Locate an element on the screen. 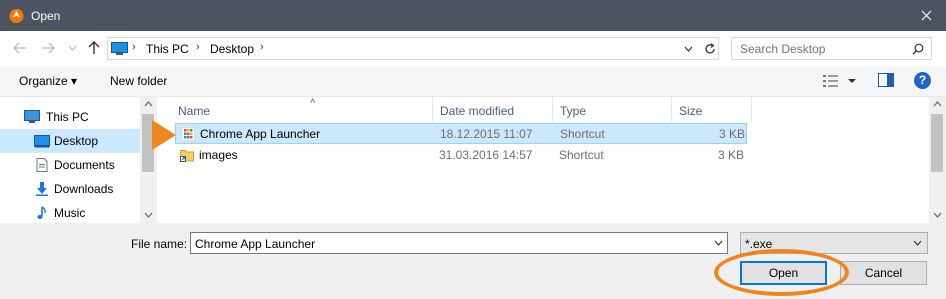 The width and height of the screenshot is (946, 299). file-name-dropdown is located at coordinates (718, 243).